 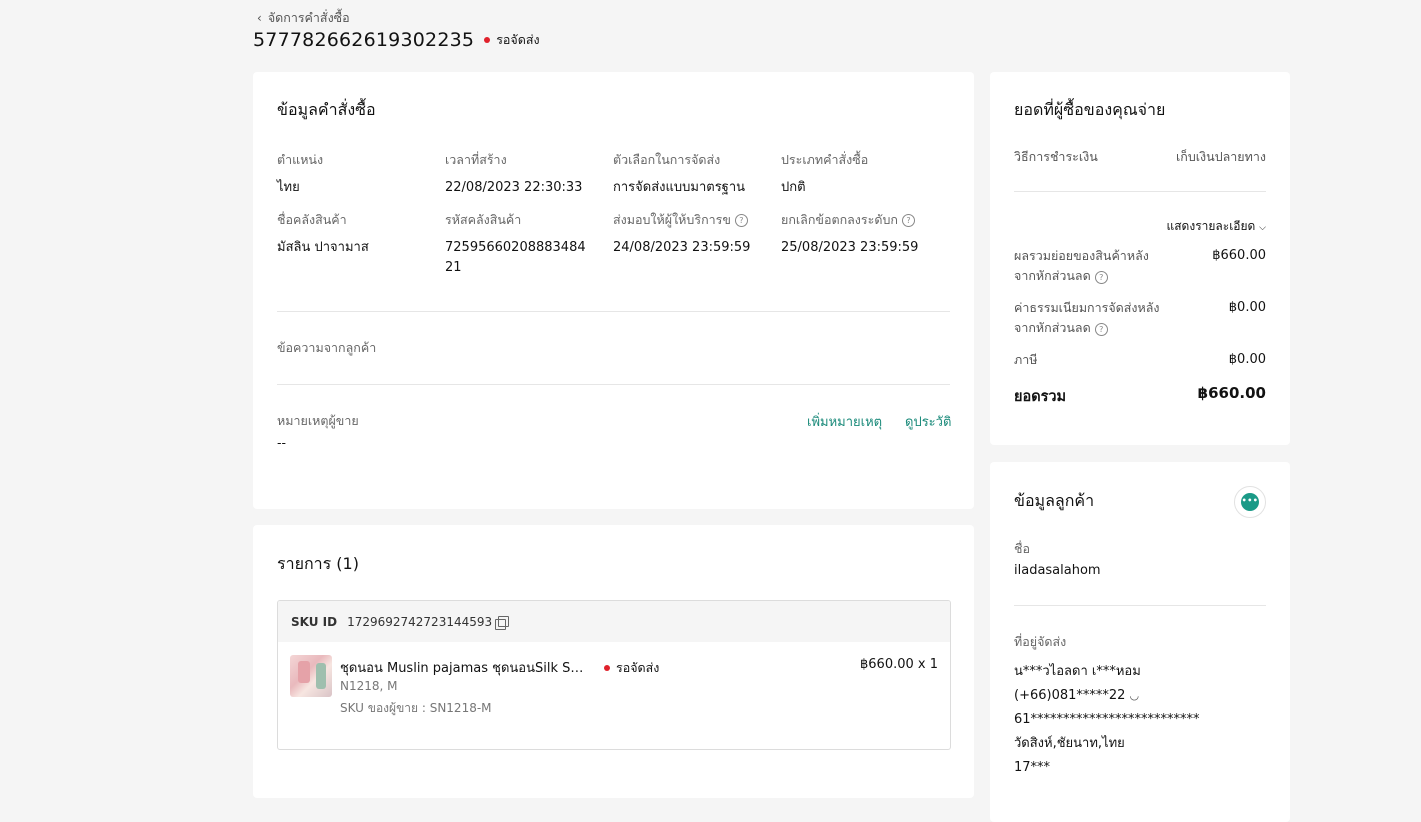 I want to click on back-label: จัดการคำสั่งซื้อ, so click(x=308, y=17).